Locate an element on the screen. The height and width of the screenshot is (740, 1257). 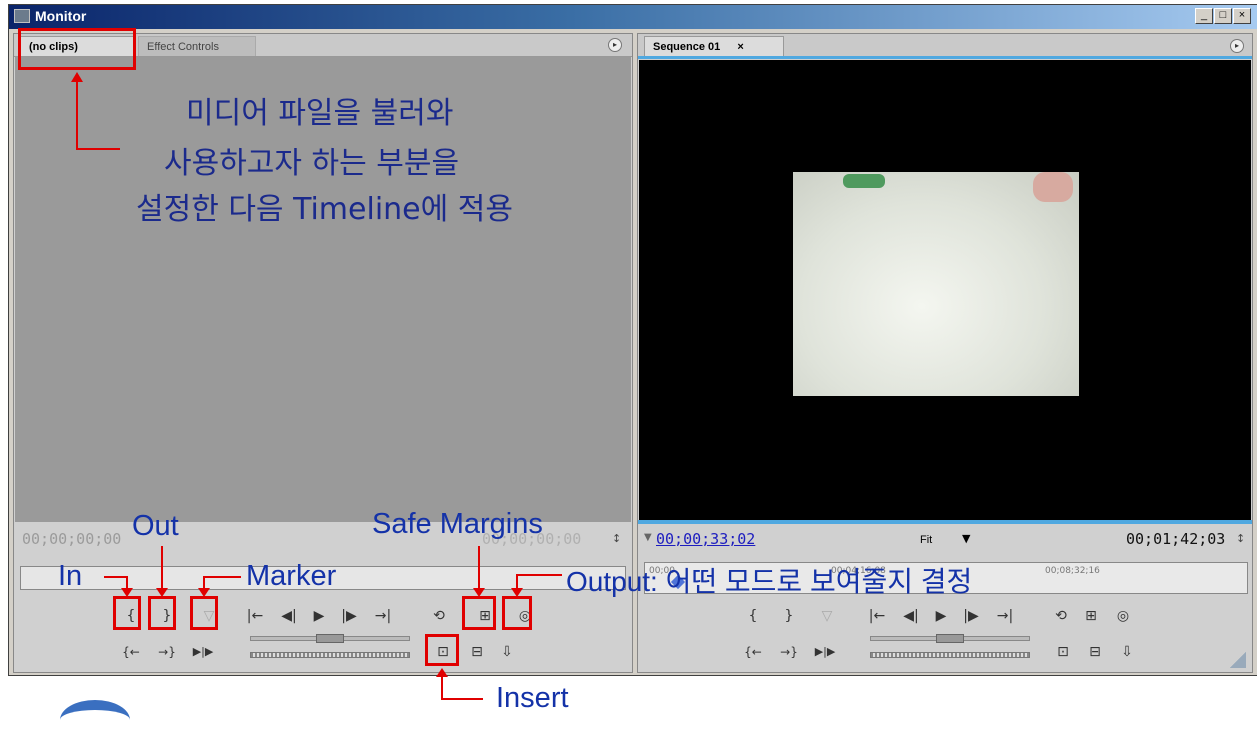
label-safe-margins: Safe Margins is located at coordinates (457, 524).